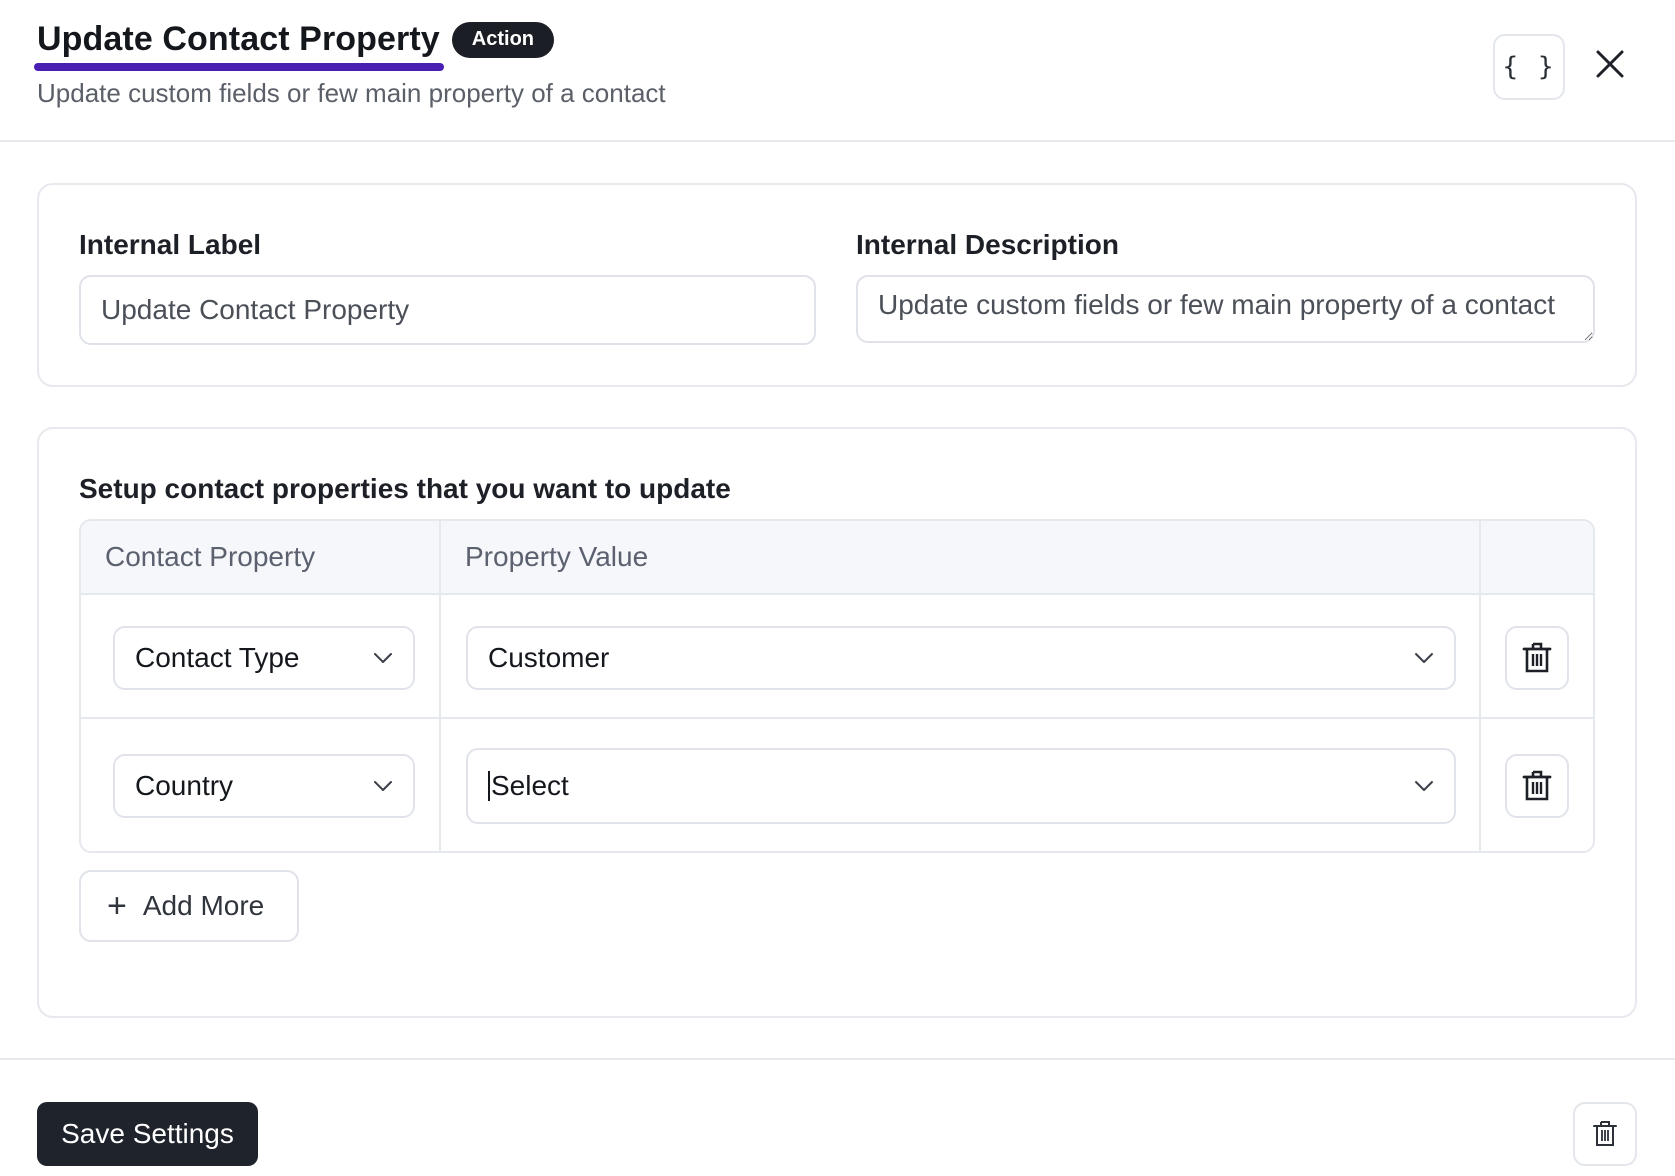 The width and height of the screenshot is (1675, 1176). I want to click on title-row: Update Contact Property Action, so click(294, 45).